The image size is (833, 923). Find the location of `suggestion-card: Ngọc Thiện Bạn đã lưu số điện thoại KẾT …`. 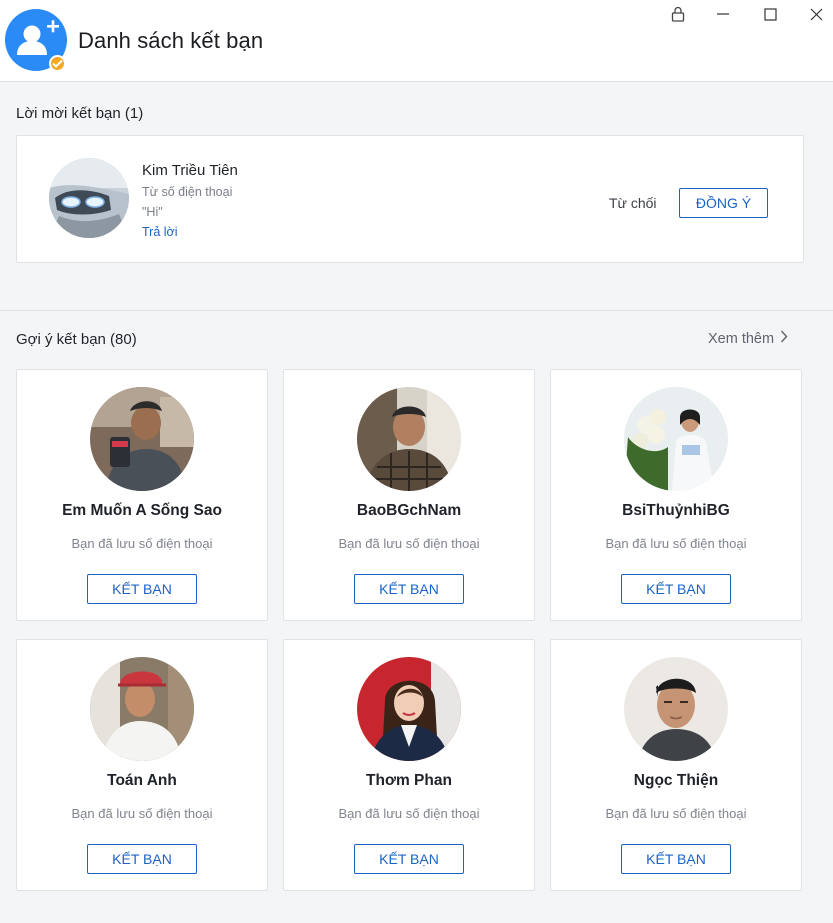

suggestion-card: Ngọc Thiện Bạn đã lưu số điện thoại KẾT … is located at coordinates (676, 765).